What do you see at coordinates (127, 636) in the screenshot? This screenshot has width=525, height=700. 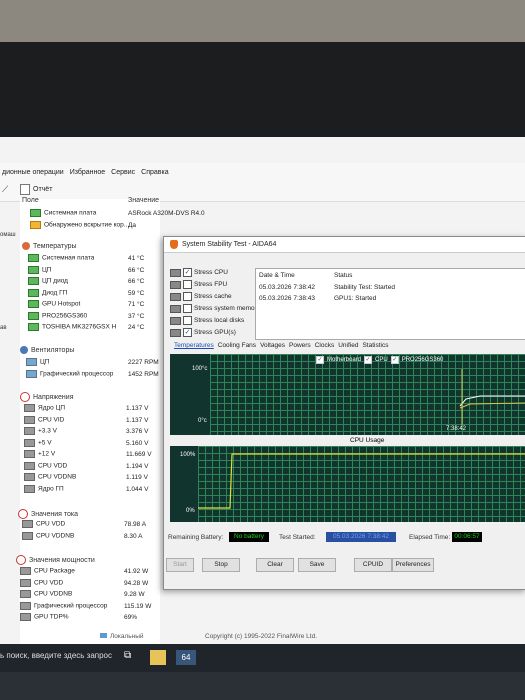 I see `status-local-label: Локальный` at bounding box center [127, 636].